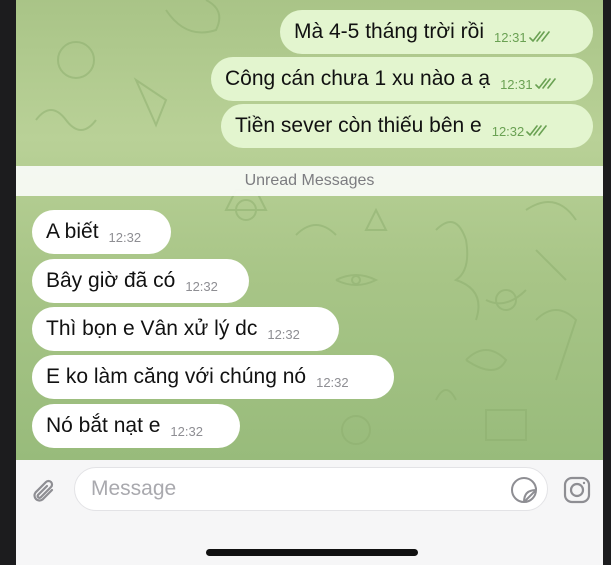  I want to click on message-bubble-incoming: Nó bắt nạt e 12:32, so click(136, 426).